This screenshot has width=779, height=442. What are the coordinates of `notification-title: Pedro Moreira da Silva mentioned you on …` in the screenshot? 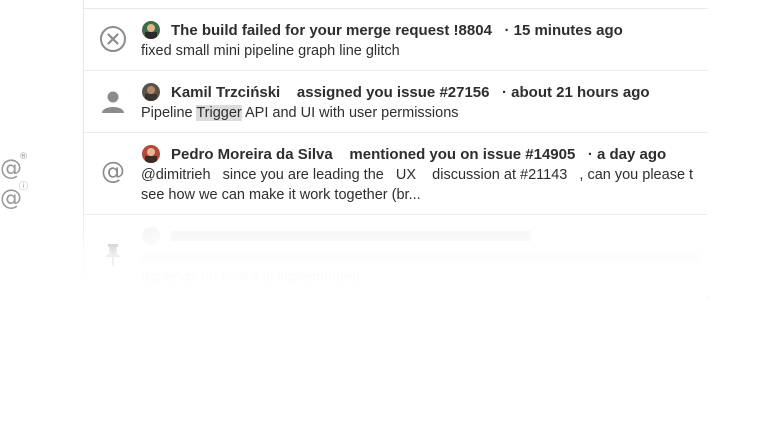 It's located at (418, 154).